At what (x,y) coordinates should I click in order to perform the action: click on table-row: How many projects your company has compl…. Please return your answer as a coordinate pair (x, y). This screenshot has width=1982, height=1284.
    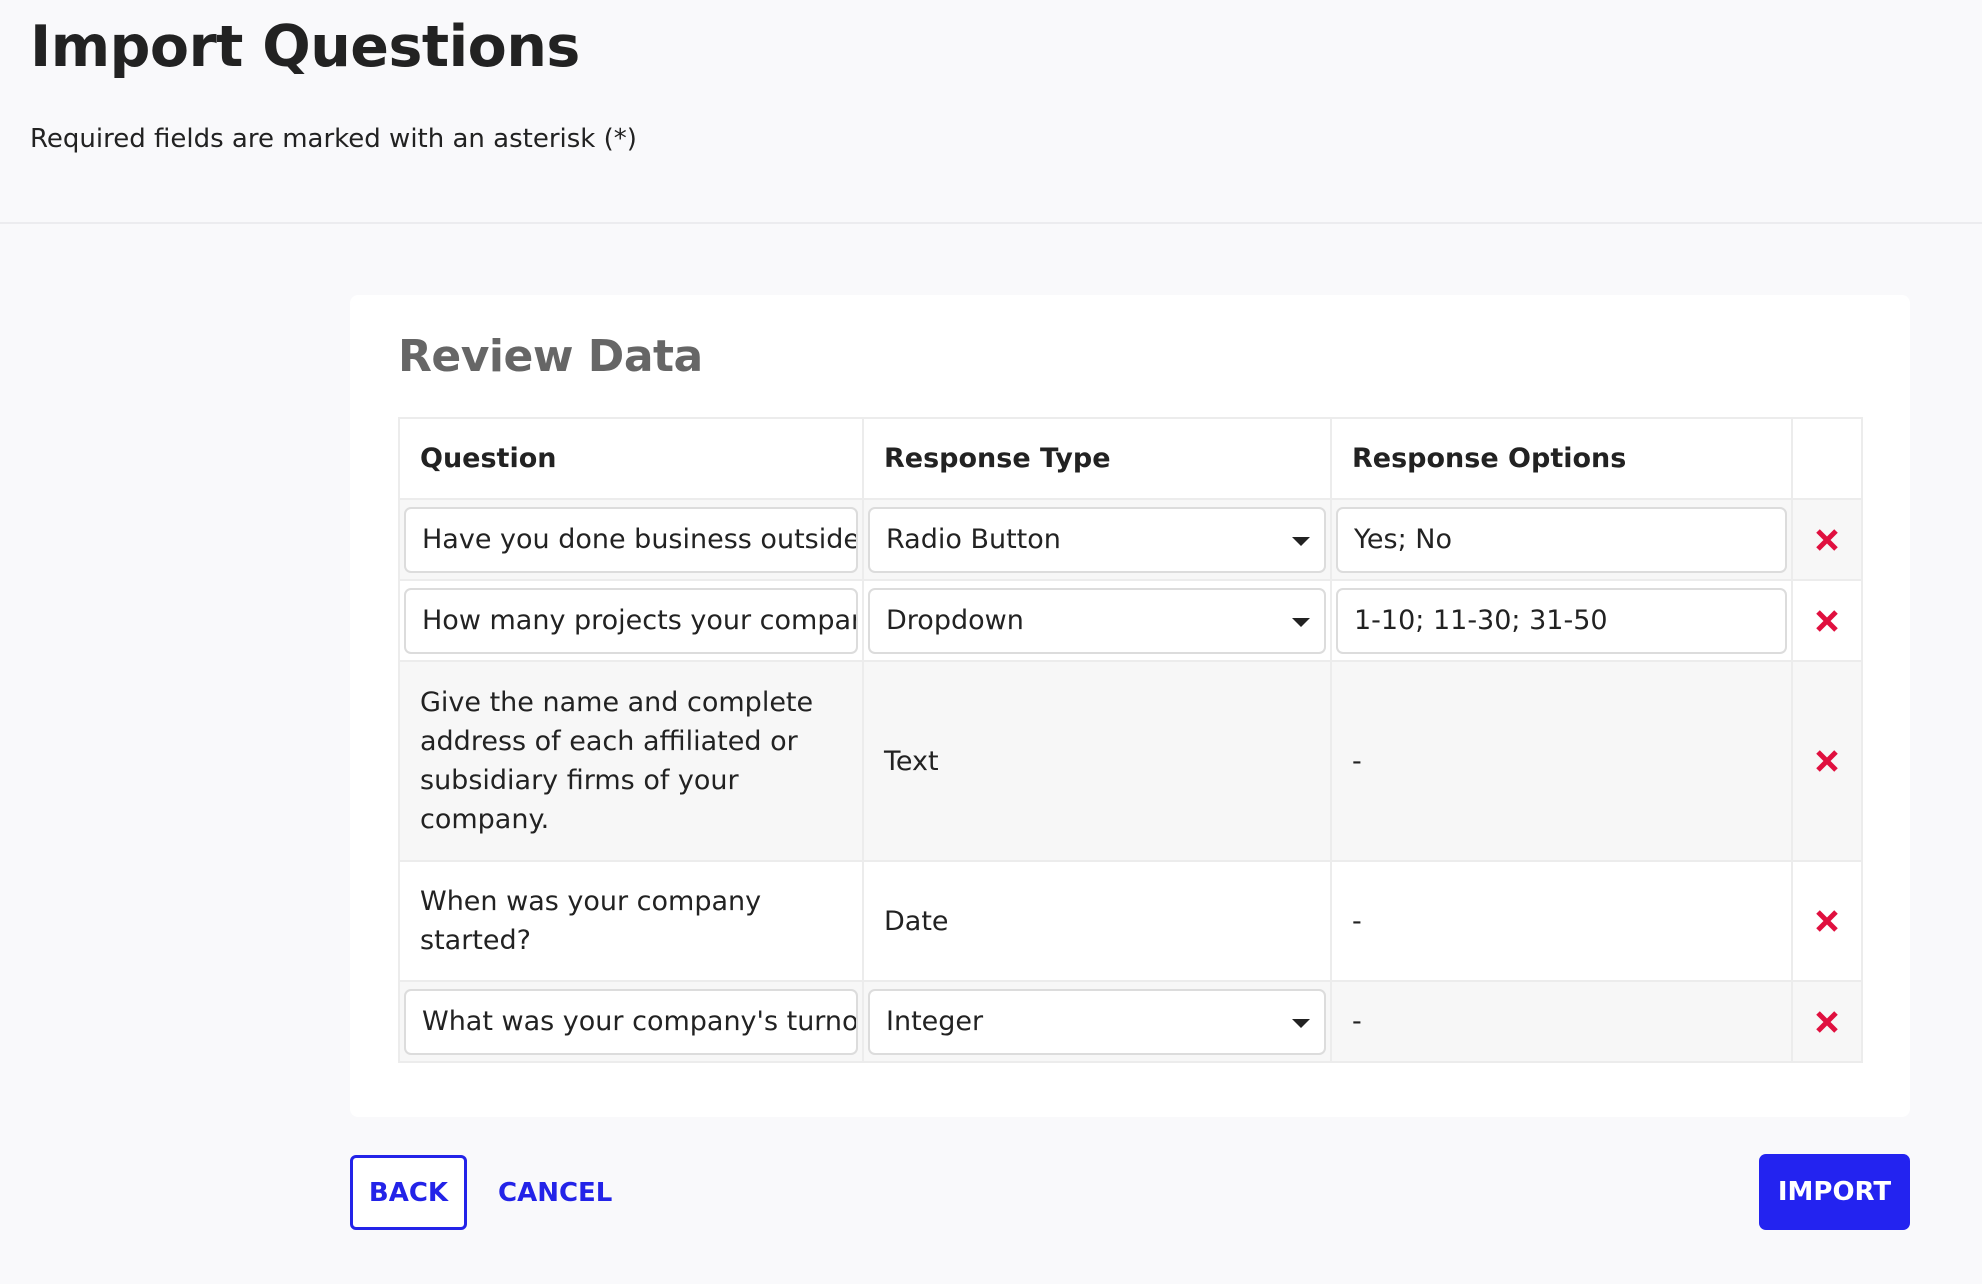
    Looking at the image, I should click on (1130, 620).